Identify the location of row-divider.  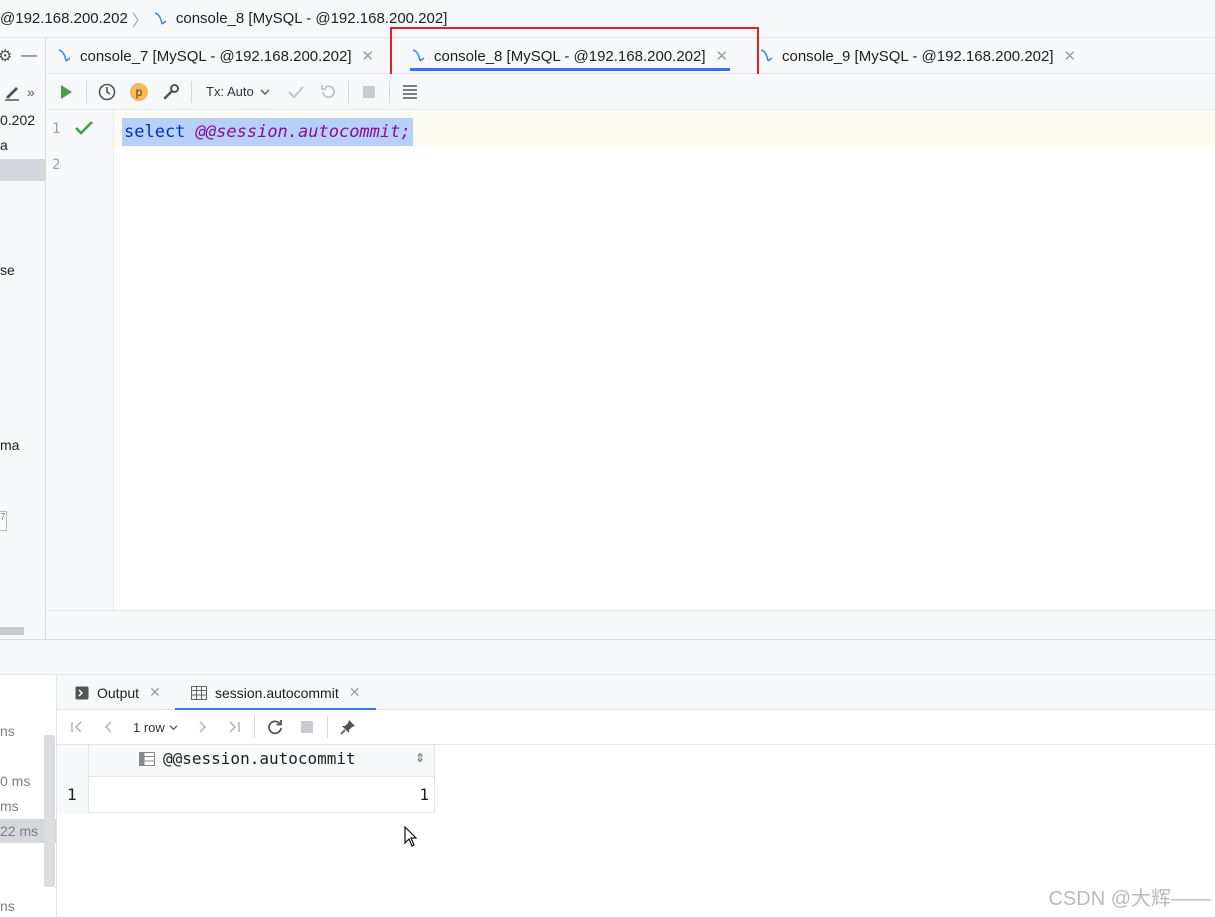
(262, 812).